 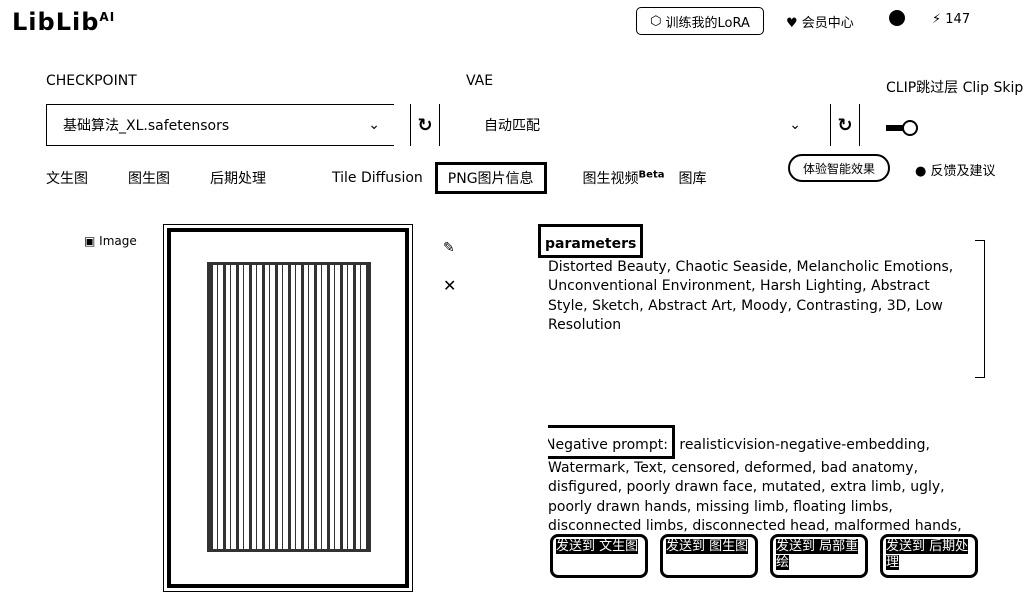 What do you see at coordinates (656, 21) in the screenshot?
I see `cube-icon: ⬡` at bounding box center [656, 21].